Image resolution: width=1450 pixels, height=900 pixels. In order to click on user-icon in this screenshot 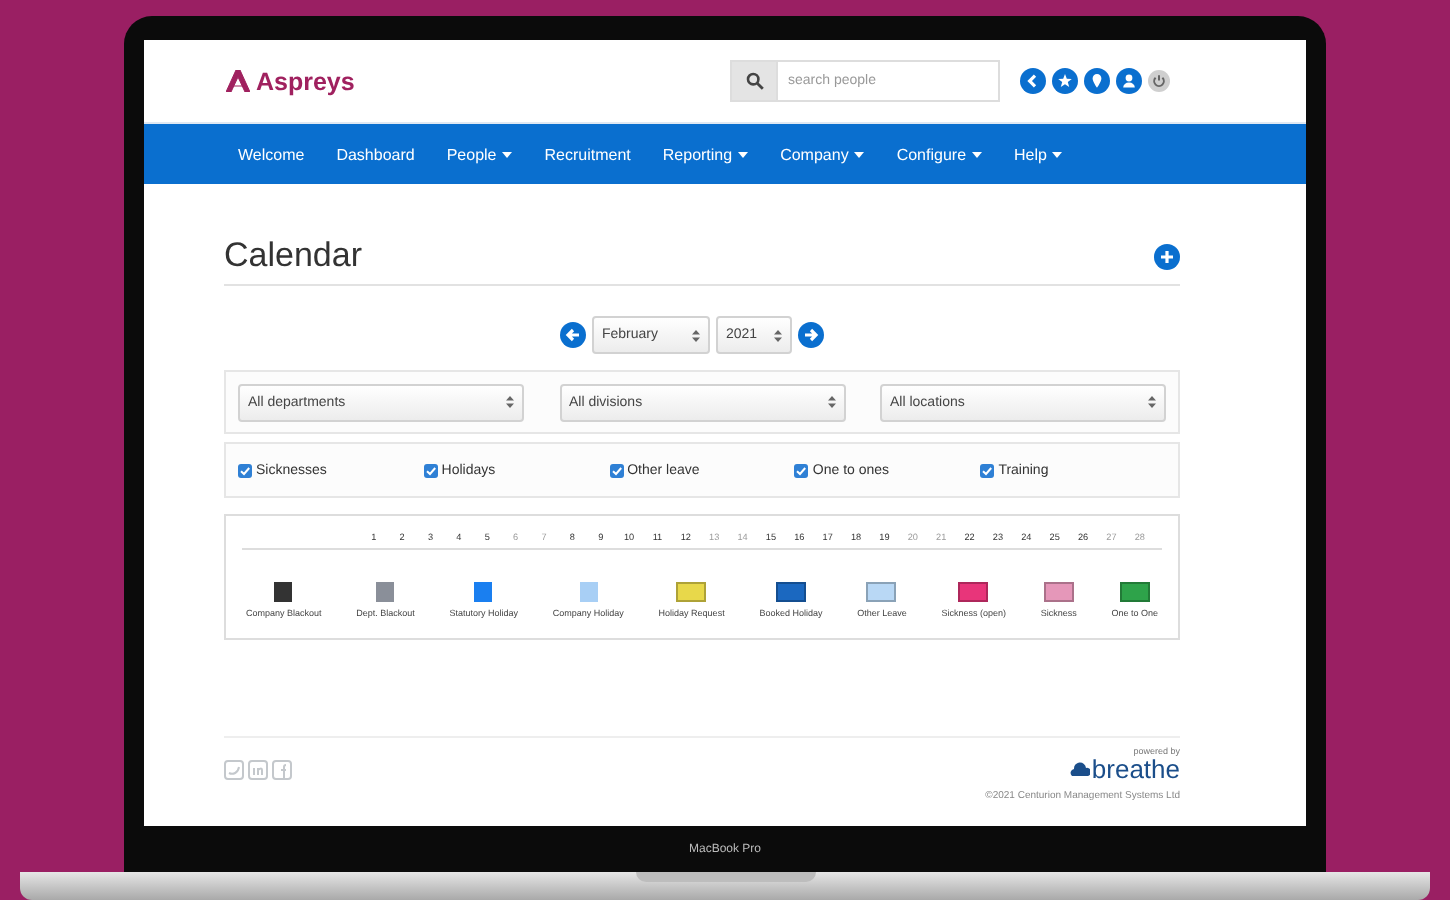, I will do `click(1129, 81)`.